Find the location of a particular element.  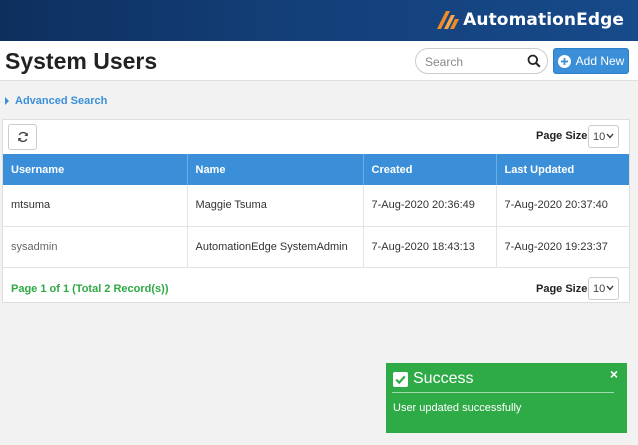

page-size-value-top: 10 is located at coordinates (599, 137).